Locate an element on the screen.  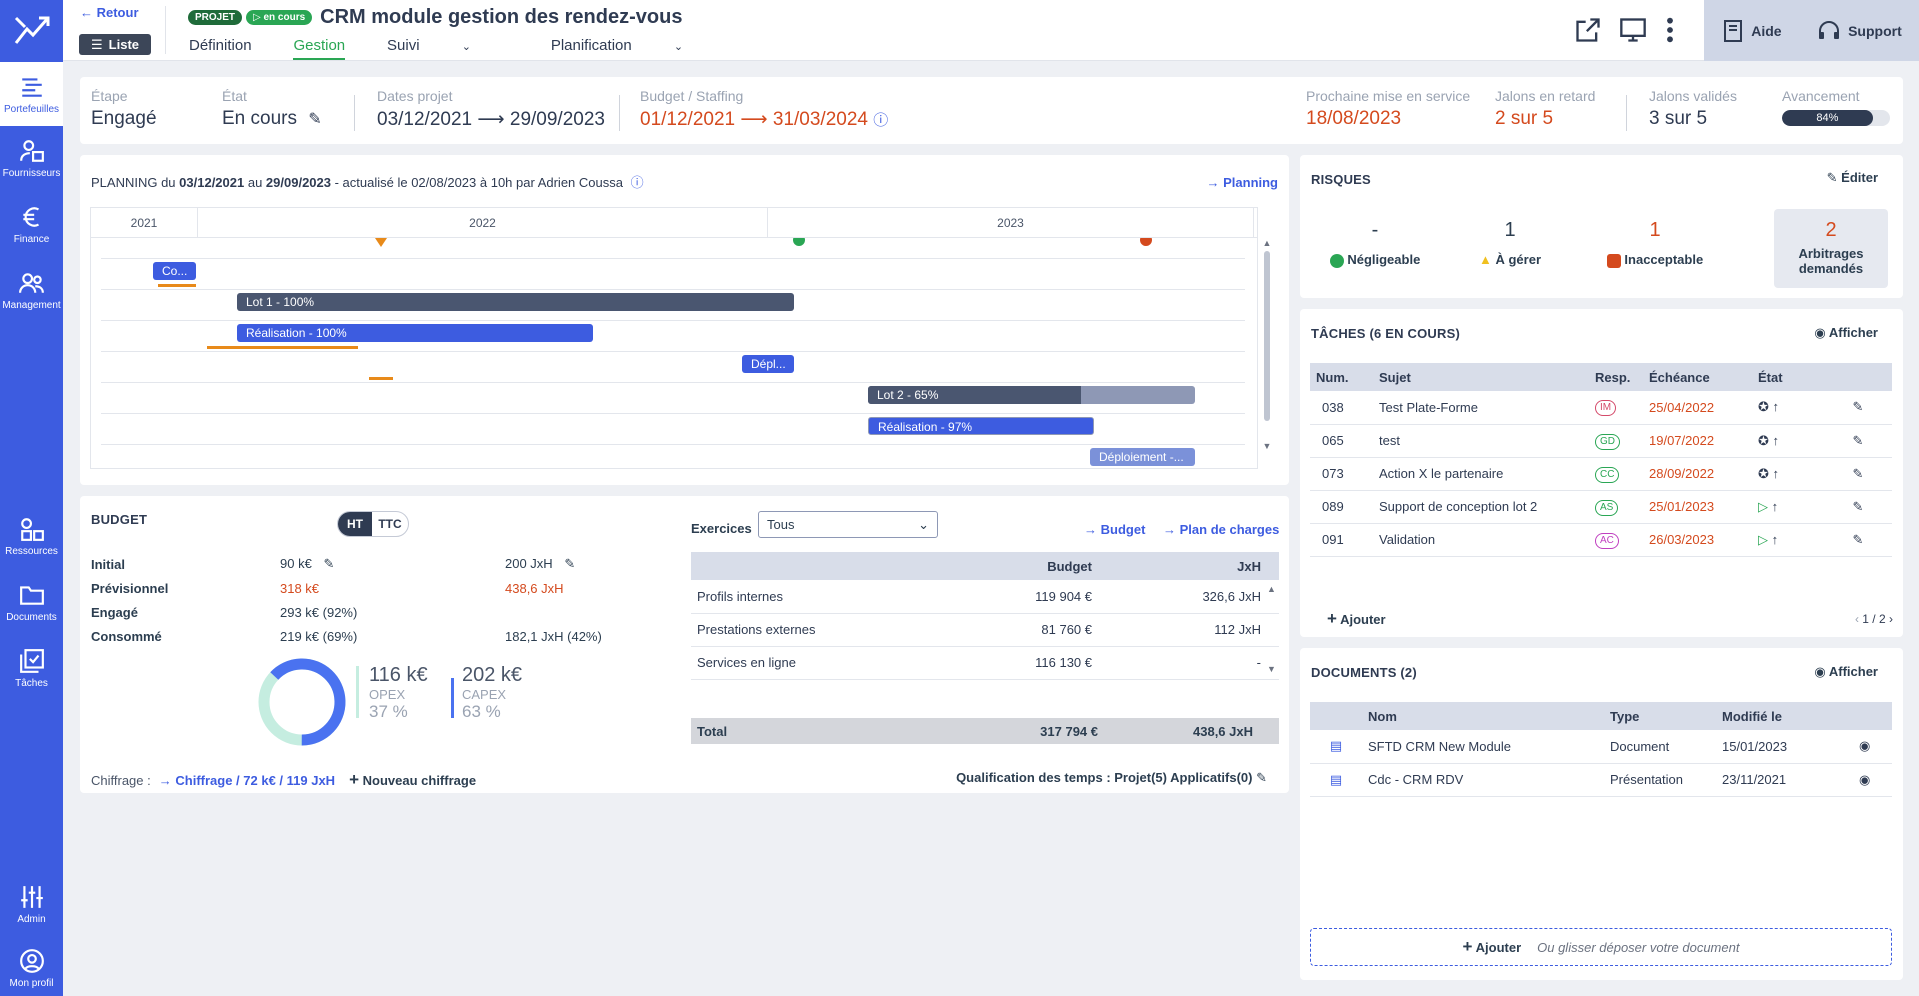
budget-row-consomme: Consommé 219 k€ (69%) 182,1 JxH (42%) is located at coordinates (346, 636).